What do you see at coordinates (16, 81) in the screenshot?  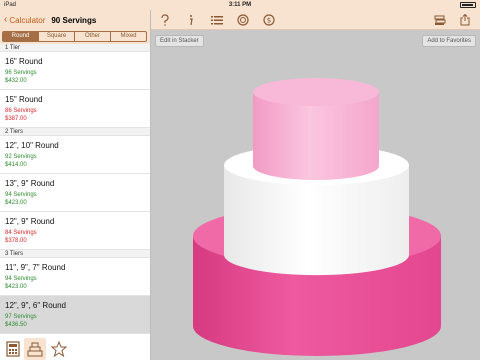 I see `price-label: $432.00` at bounding box center [16, 81].